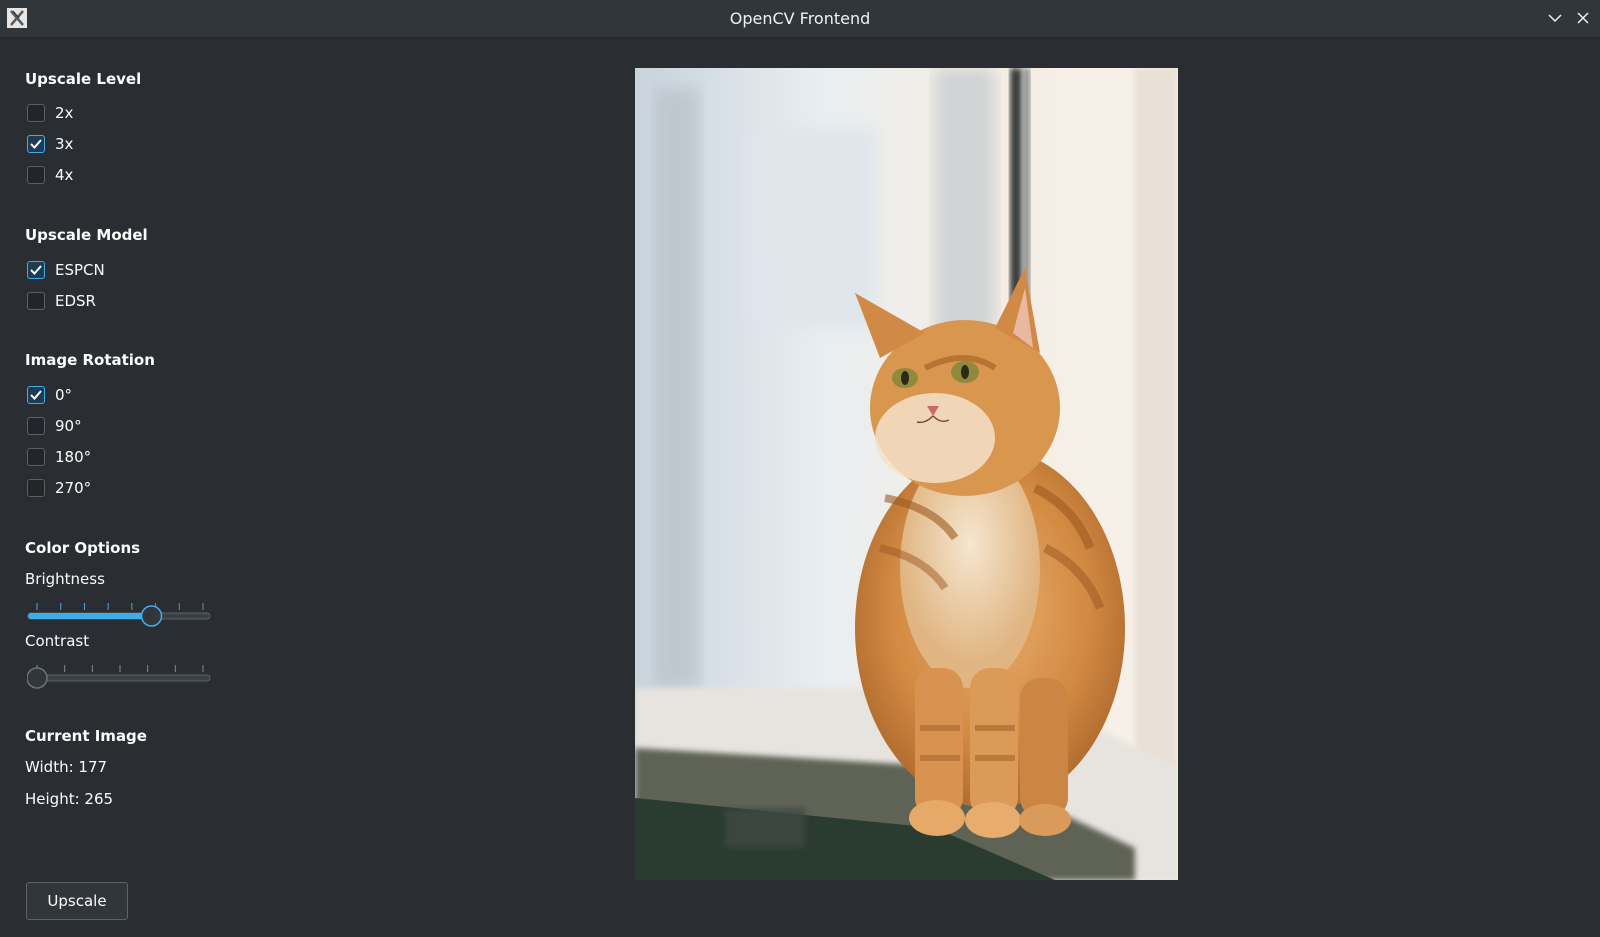 The image size is (1600, 937). I want to click on checkbox-label: 4x, so click(64, 175).